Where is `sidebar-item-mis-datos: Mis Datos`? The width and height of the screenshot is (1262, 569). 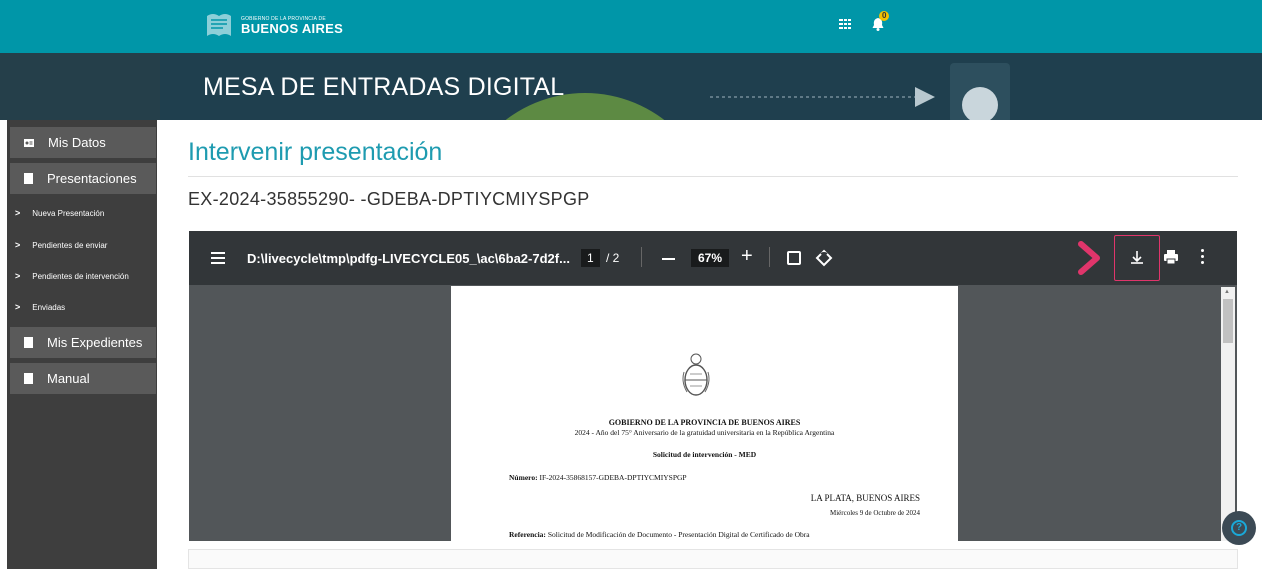
sidebar-item-mis-datos: Mis Datos is located at coordinates (83, 142).